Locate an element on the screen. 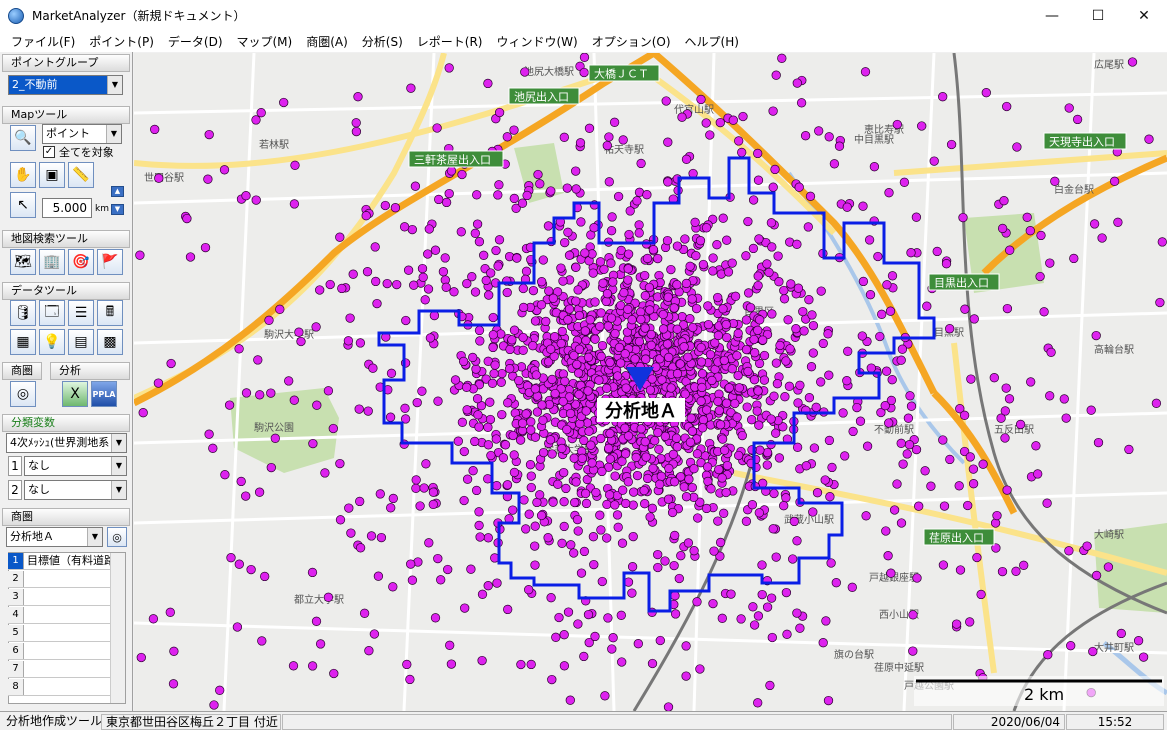 This screenshot has width=1167, height=730. menu-data: データ(D) is located at coordinates (195, 41).